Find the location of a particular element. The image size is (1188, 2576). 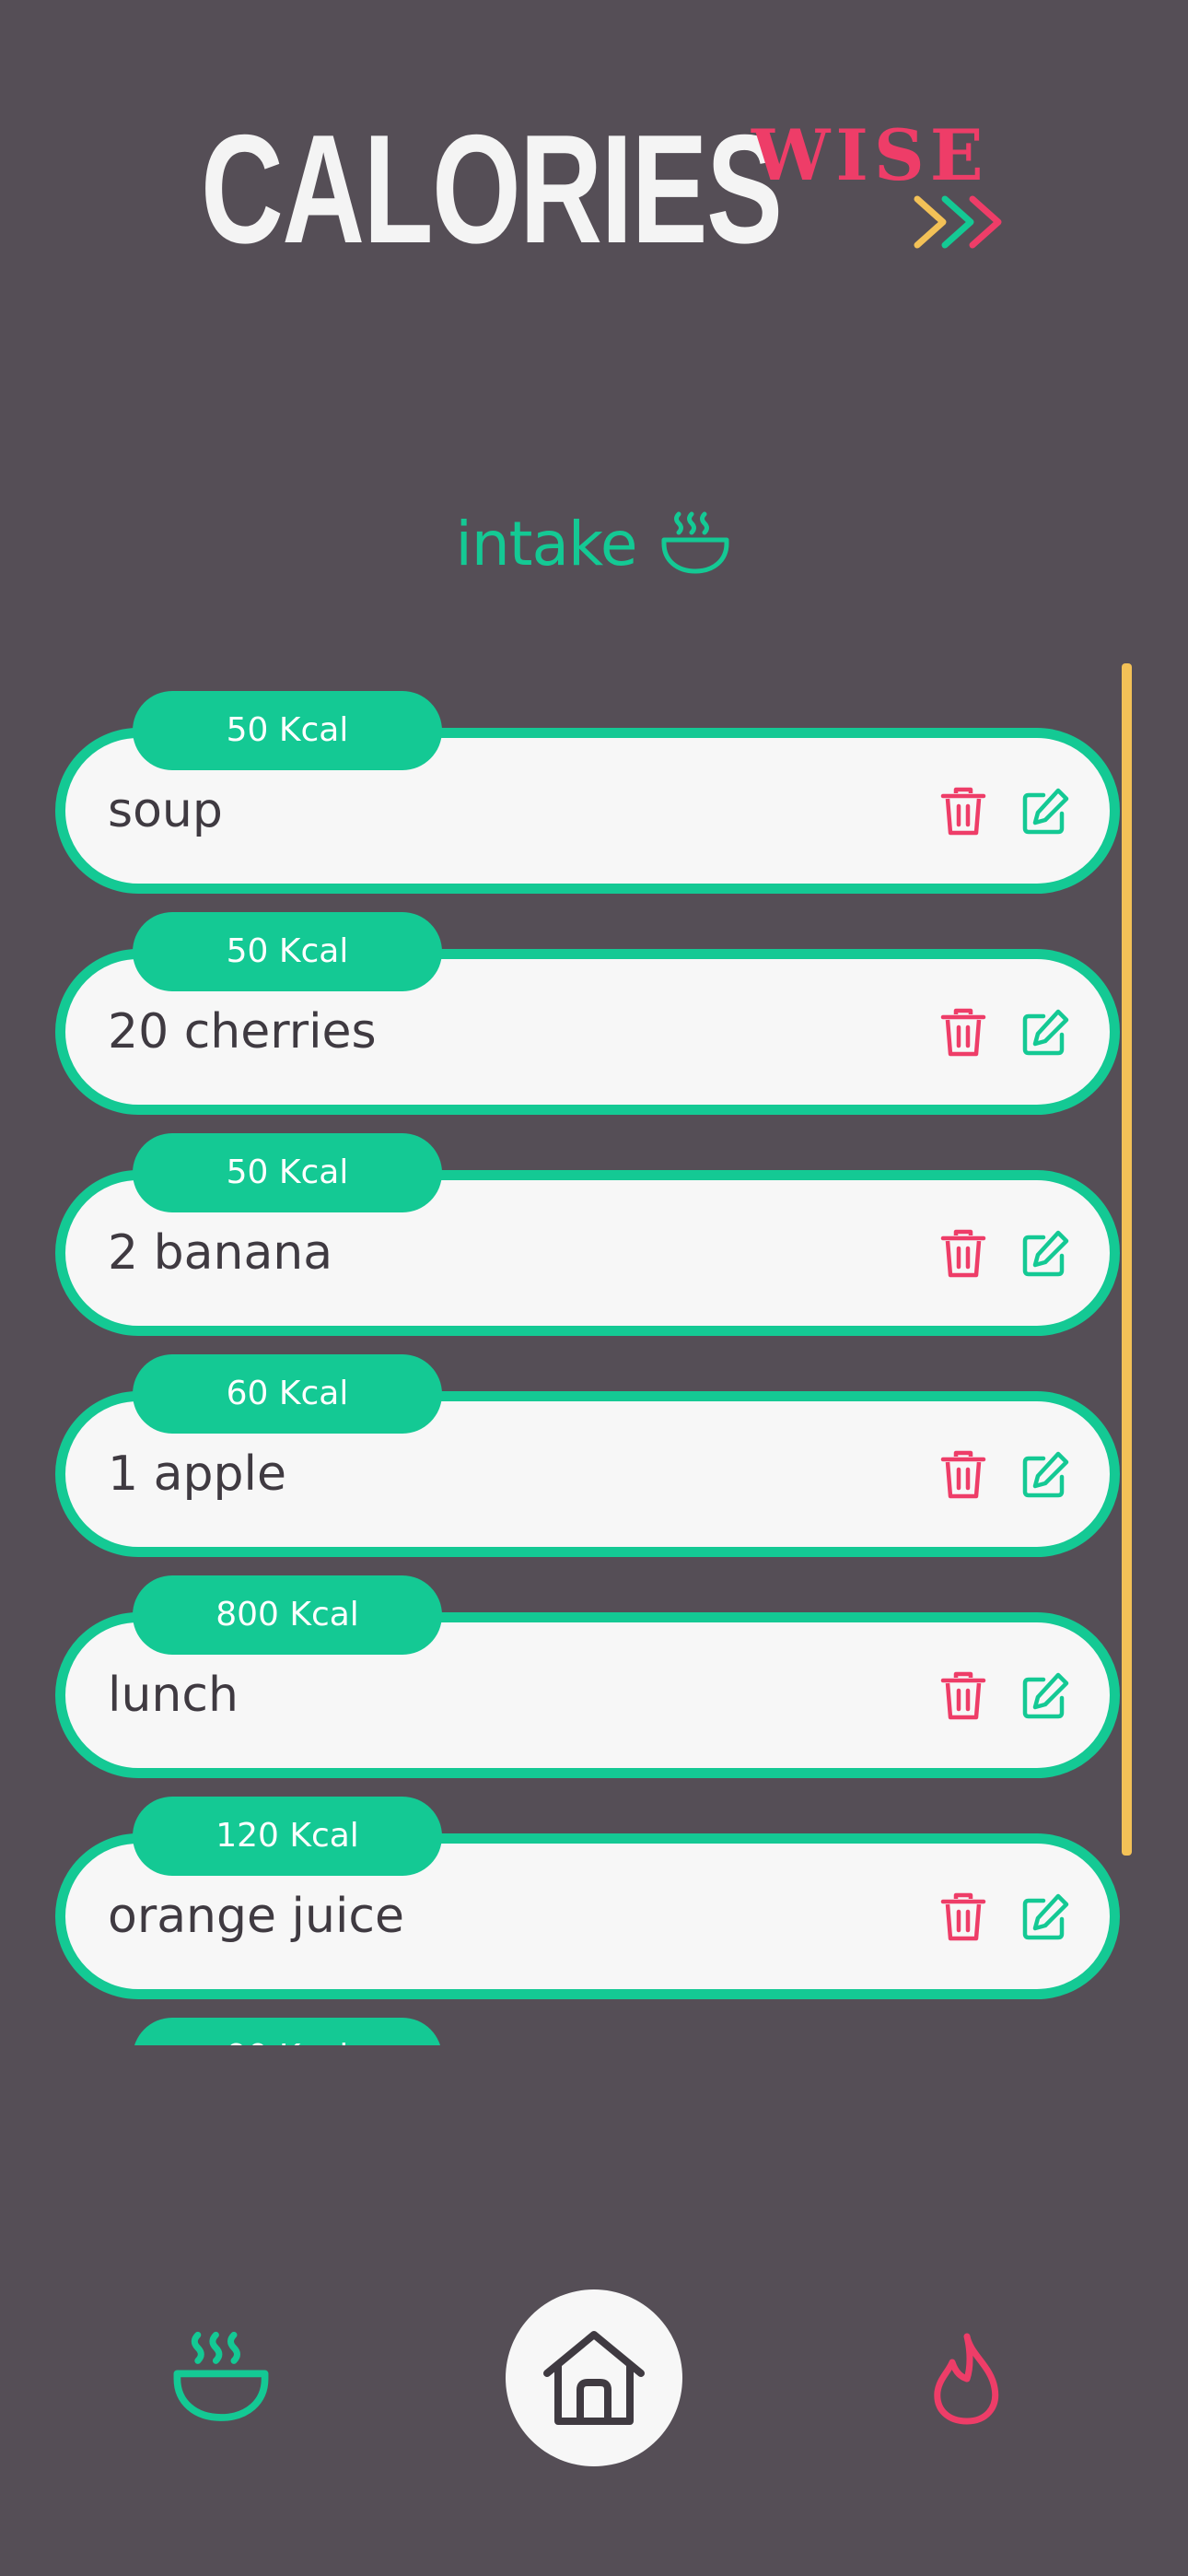

section-header: intake is located at coordinates (594, 543).